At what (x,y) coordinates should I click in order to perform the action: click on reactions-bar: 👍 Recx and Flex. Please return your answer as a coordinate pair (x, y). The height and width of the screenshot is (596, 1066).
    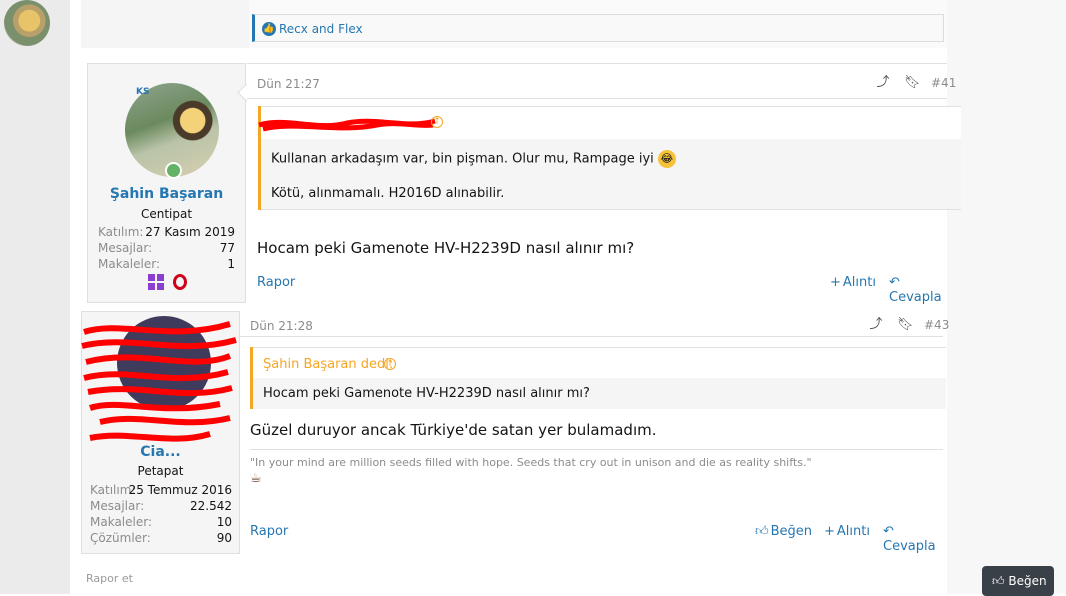
    Looking at the image, I should click on (598, 28).